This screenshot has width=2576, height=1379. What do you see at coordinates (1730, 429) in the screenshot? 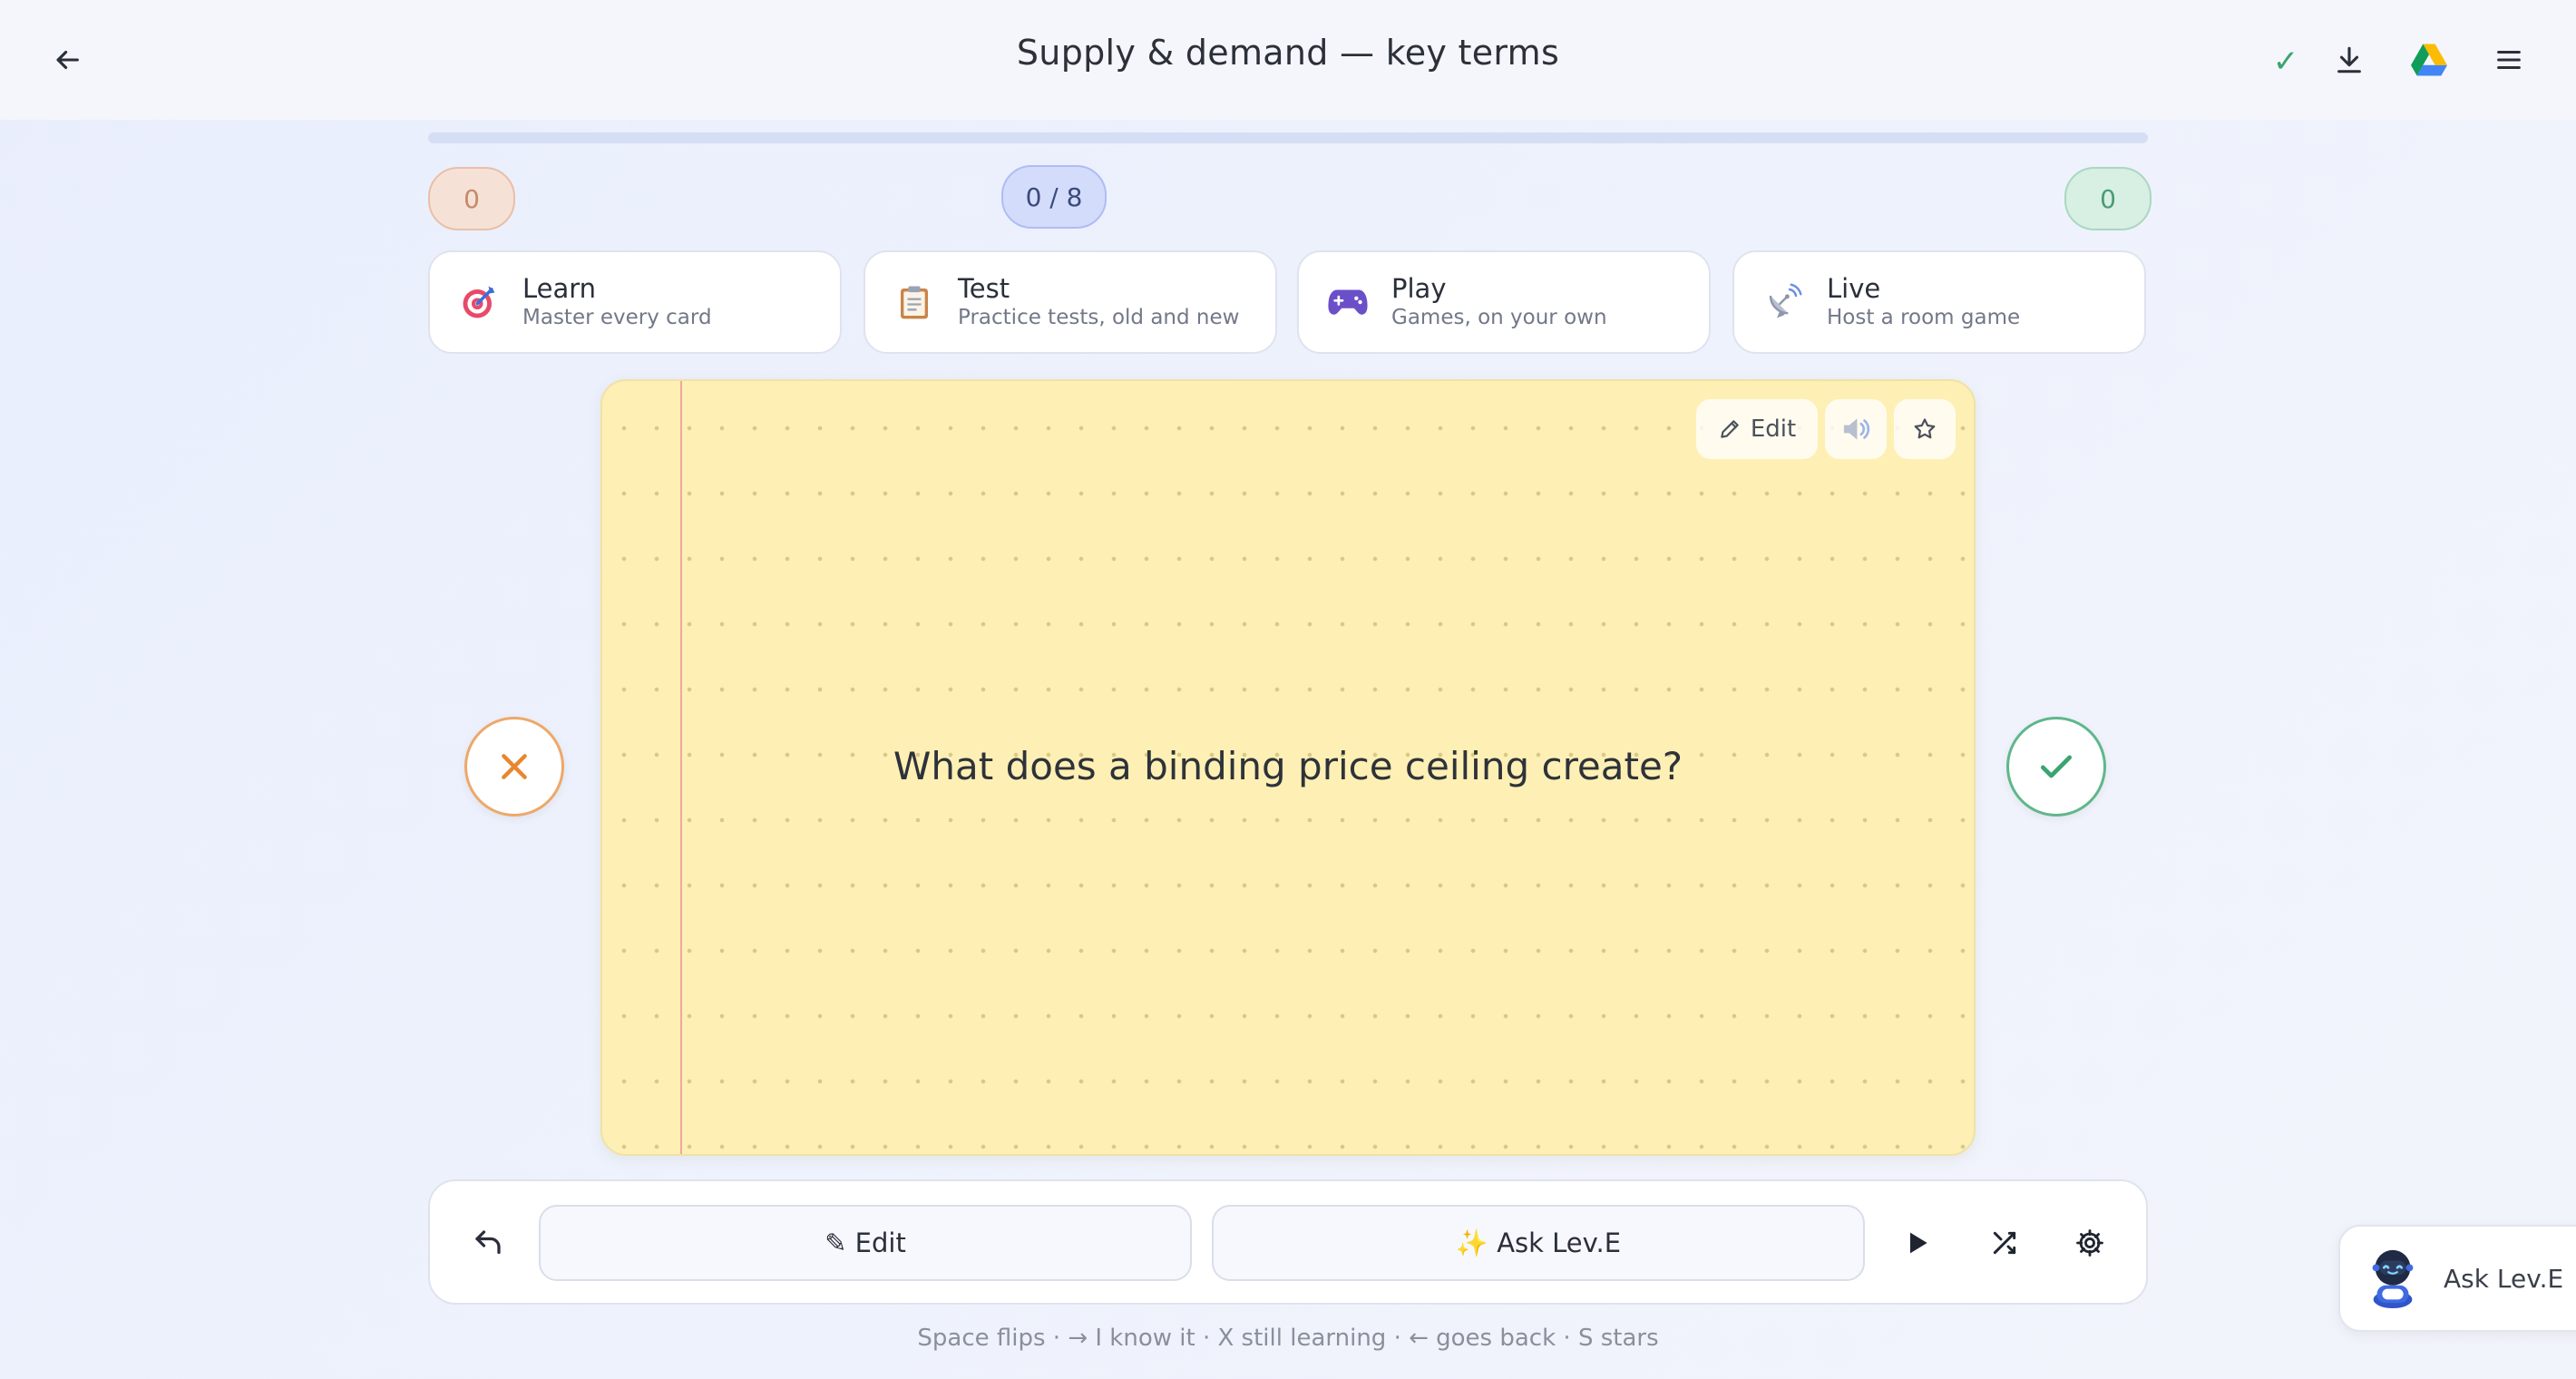
I see `pencil-icon` at bounding box center [1730, 429].